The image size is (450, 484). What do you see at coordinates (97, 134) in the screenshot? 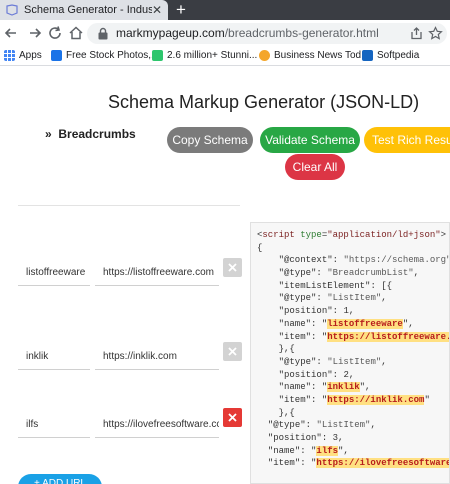
I see `section-heading-label: Breadcrumbs` at bounding box center [97, 134].